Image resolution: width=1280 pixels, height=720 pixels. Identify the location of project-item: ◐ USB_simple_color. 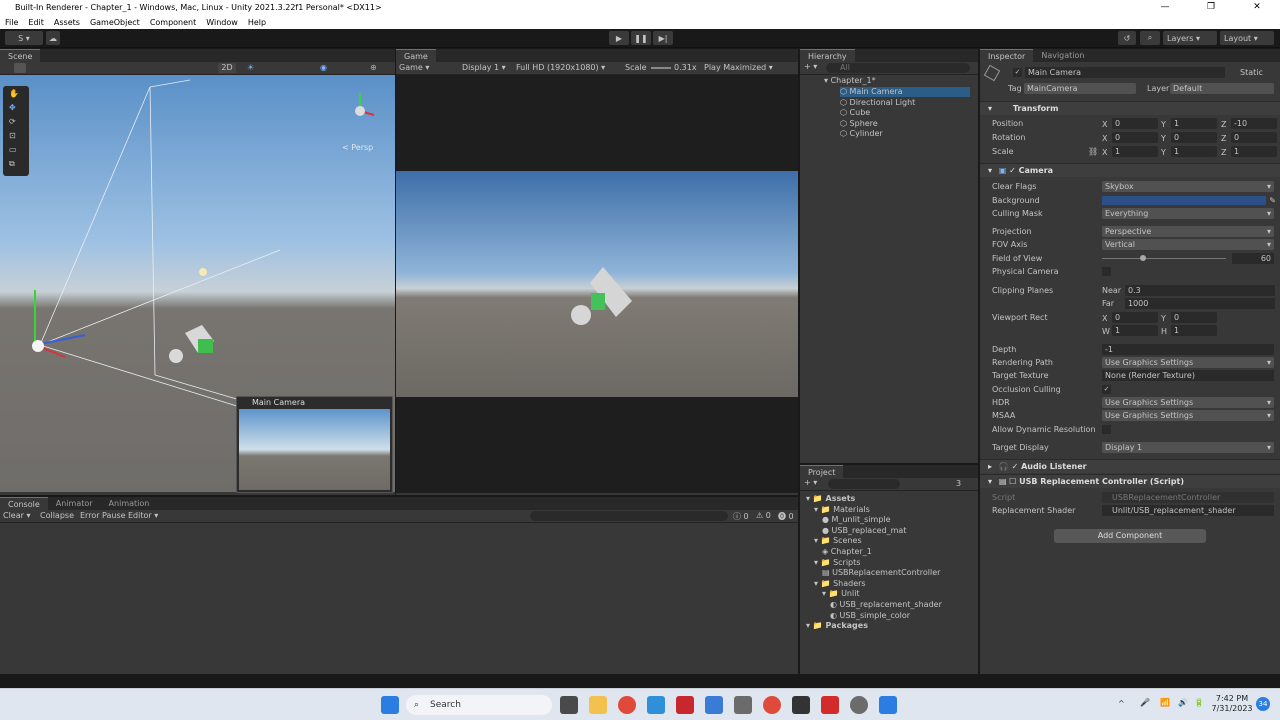
(870, 616).